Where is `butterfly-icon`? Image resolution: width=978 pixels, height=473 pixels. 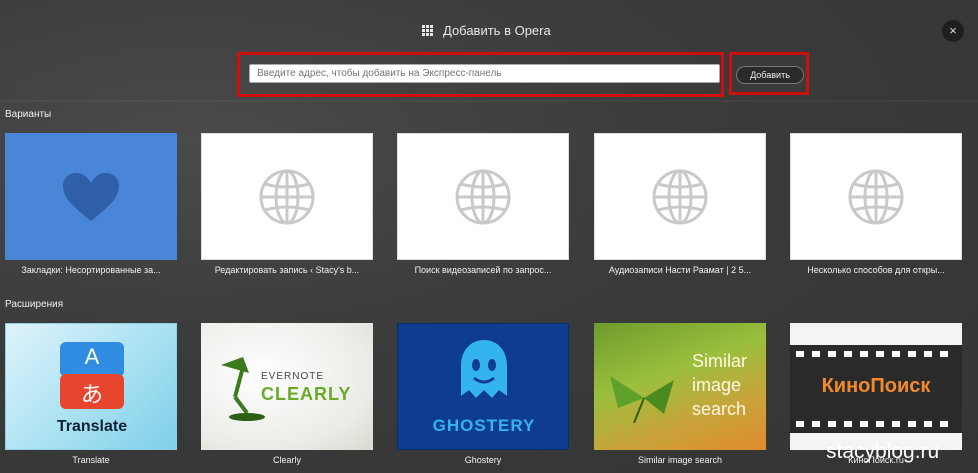 butterfly-icon is located at coordinates (642, 400).